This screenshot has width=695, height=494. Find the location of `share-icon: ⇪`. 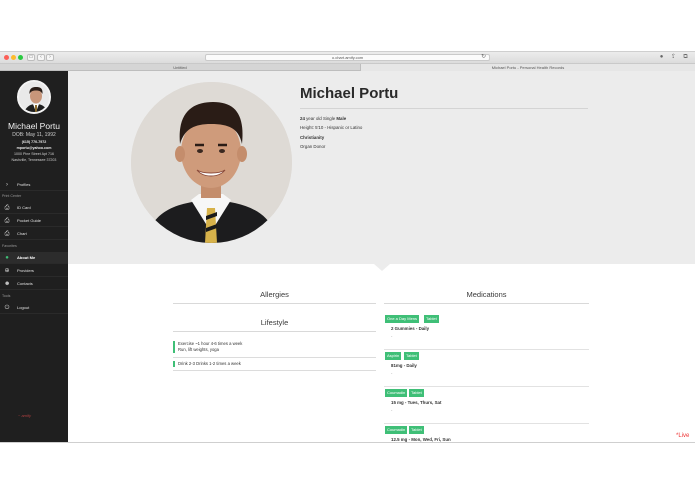

share-icon: ⇪ is located at coordinates (673, 57).